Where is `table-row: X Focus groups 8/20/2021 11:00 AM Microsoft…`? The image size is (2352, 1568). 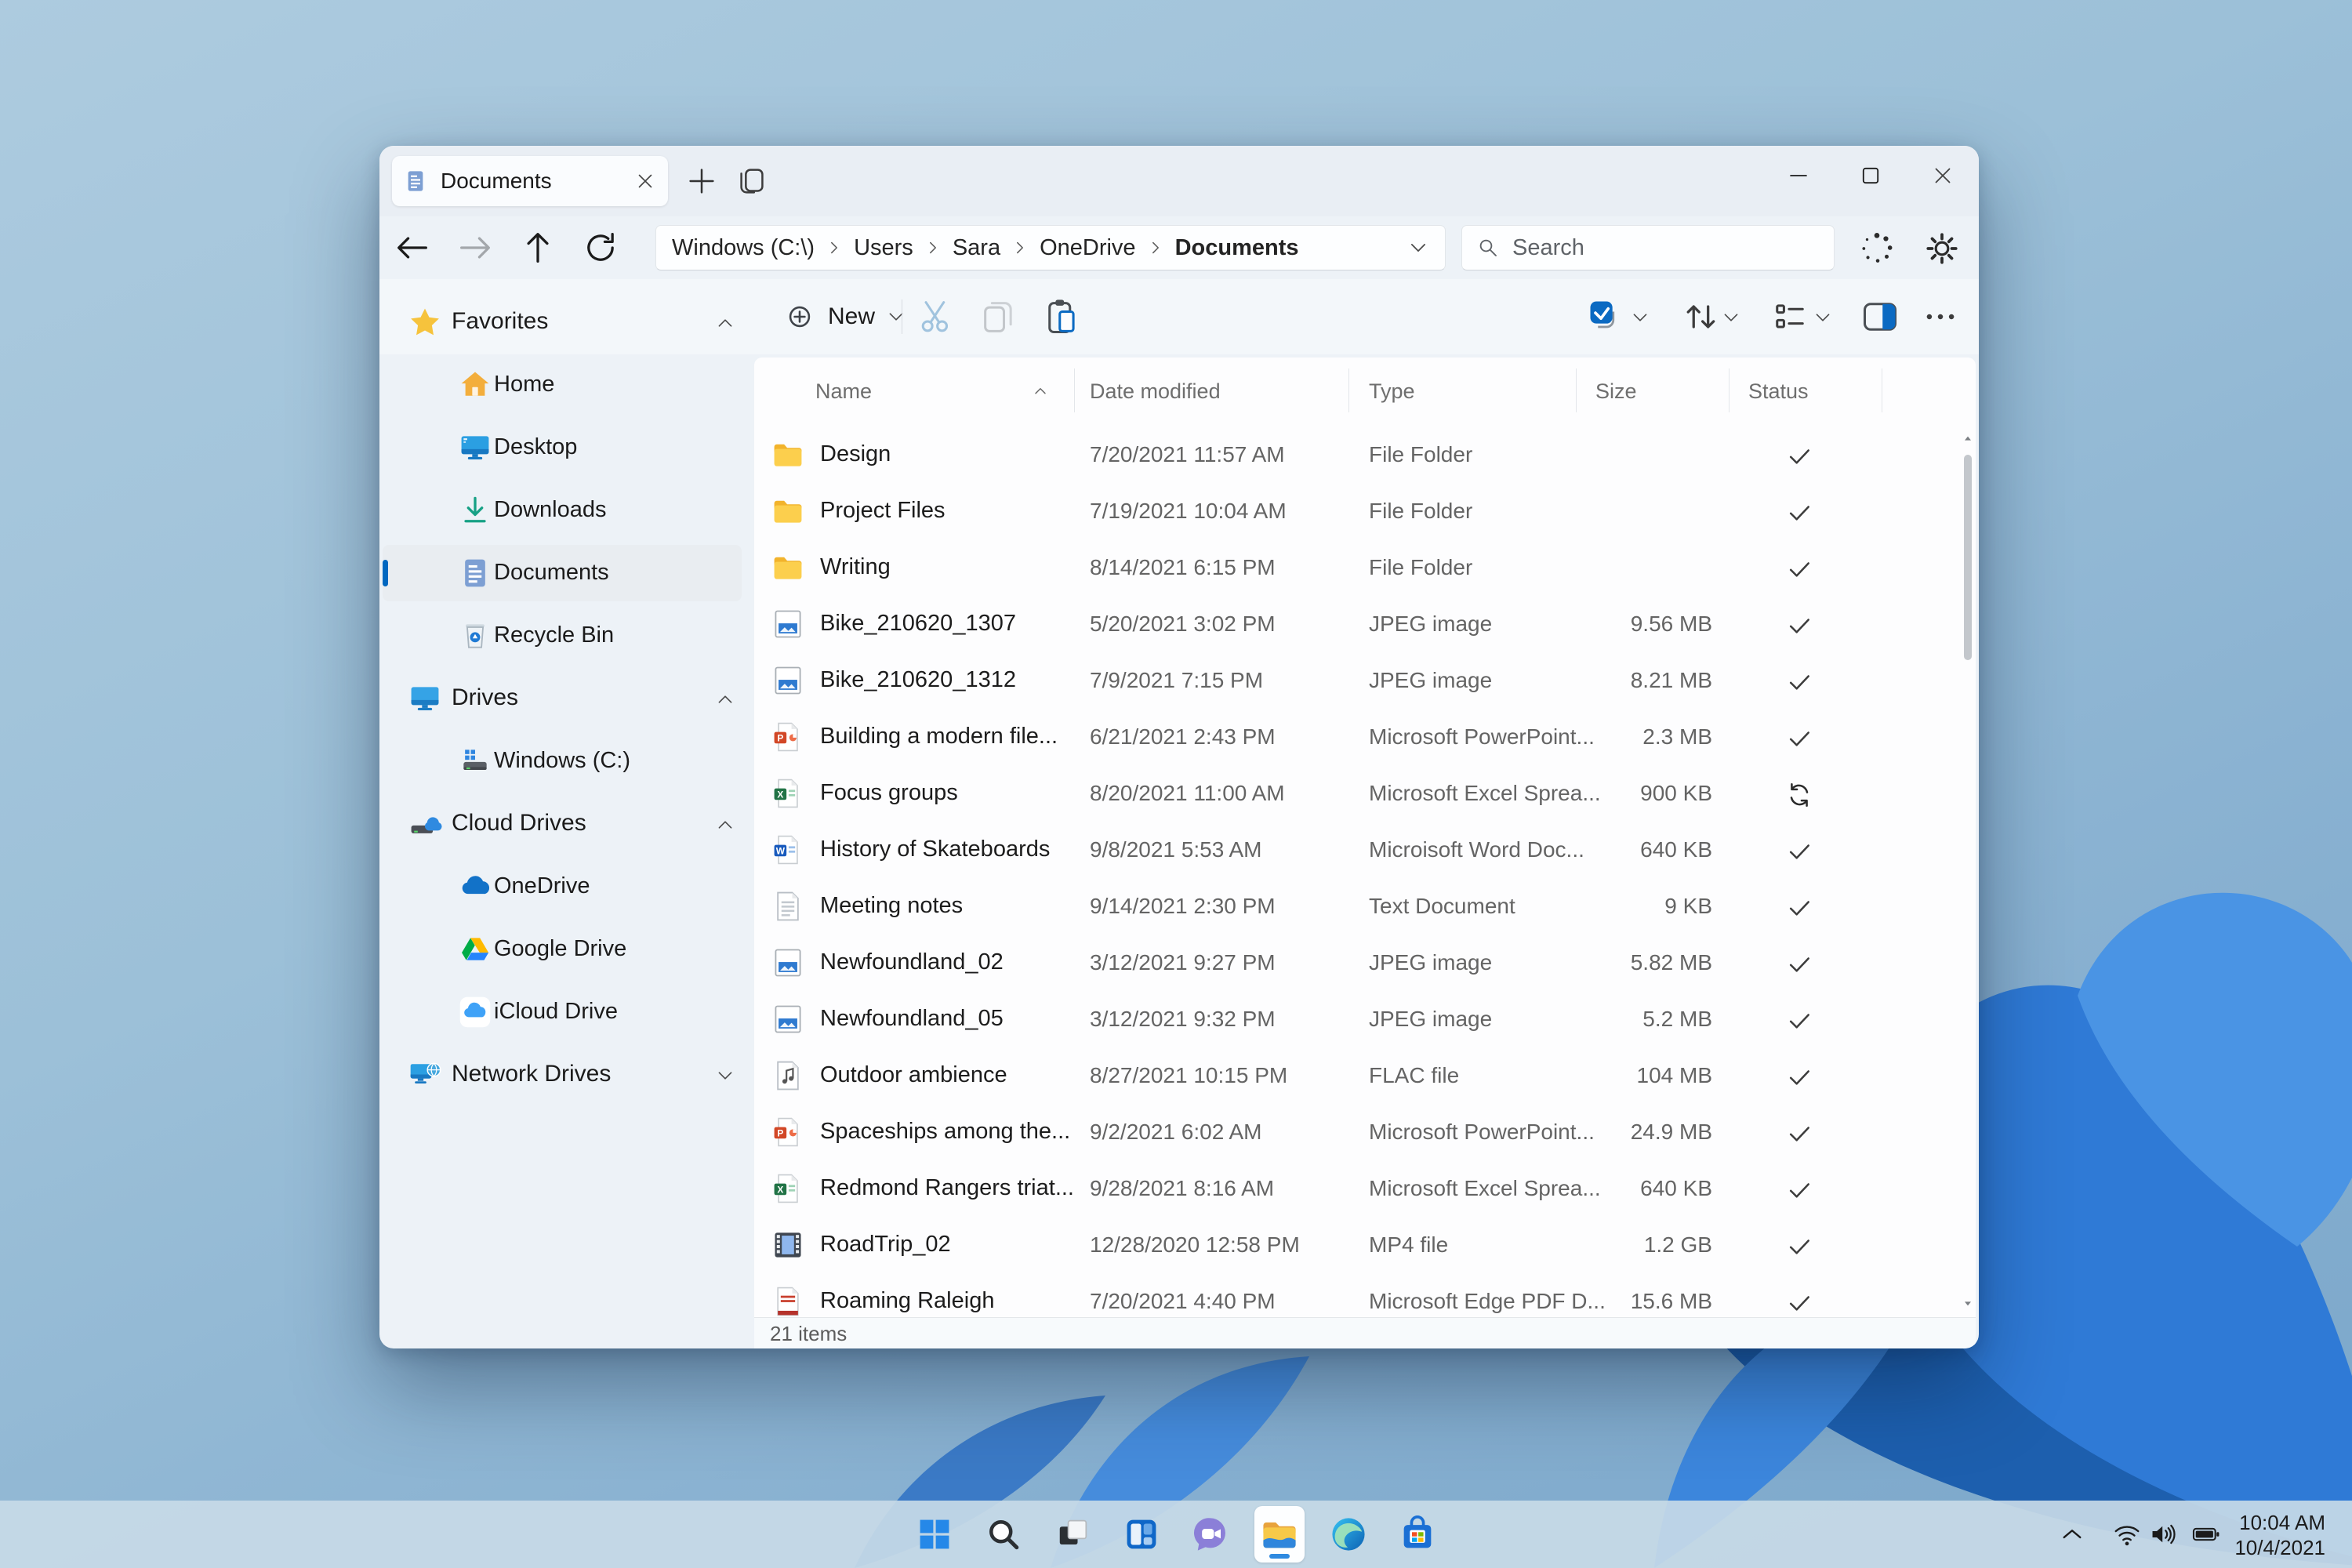
table-row: X Focus groups 8/20/2021 11:00 AM Microsoft… is located at coordinates (1365, 793).